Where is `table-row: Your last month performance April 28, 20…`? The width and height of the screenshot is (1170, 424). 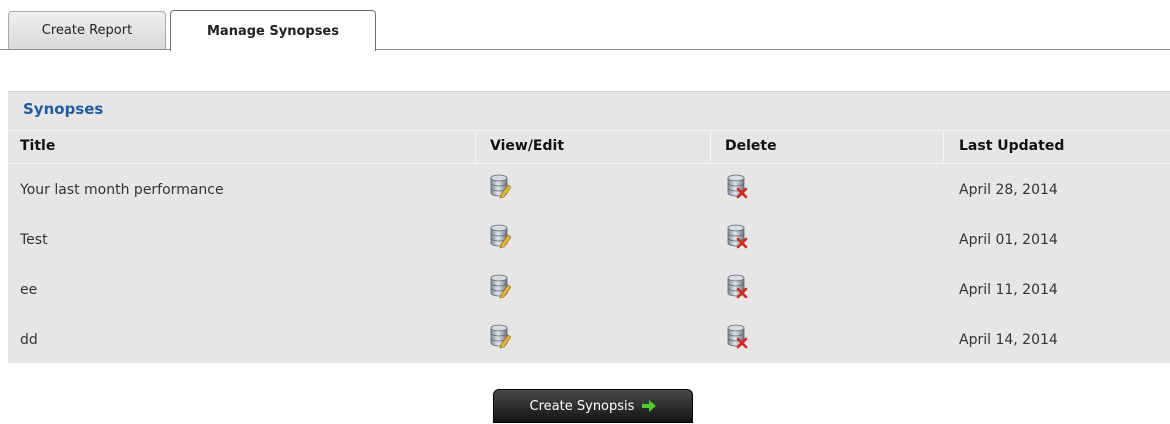
table-row: Your last month performance April 28, 20… is located at coordinates (589, 189).